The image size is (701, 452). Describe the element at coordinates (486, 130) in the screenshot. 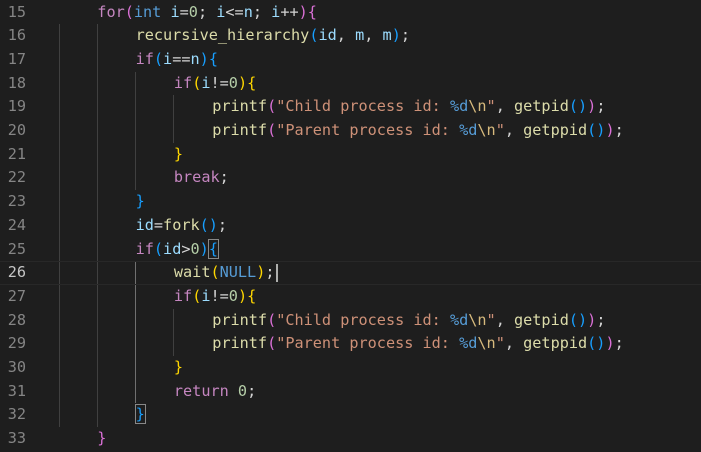

I see `code-token: \n` at that location.